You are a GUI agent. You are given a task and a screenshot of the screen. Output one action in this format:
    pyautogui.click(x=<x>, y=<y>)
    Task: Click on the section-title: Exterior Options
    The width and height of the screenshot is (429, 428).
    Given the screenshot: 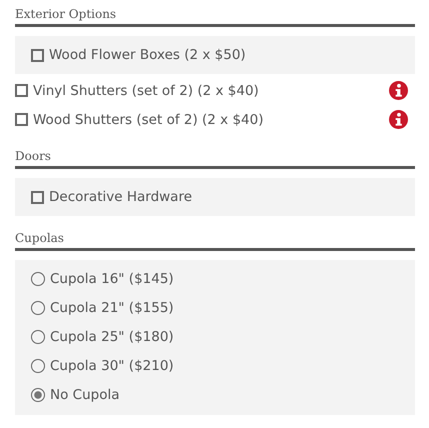 What is the action you would take?
    pyautogui.click(x=66, y=14)
    